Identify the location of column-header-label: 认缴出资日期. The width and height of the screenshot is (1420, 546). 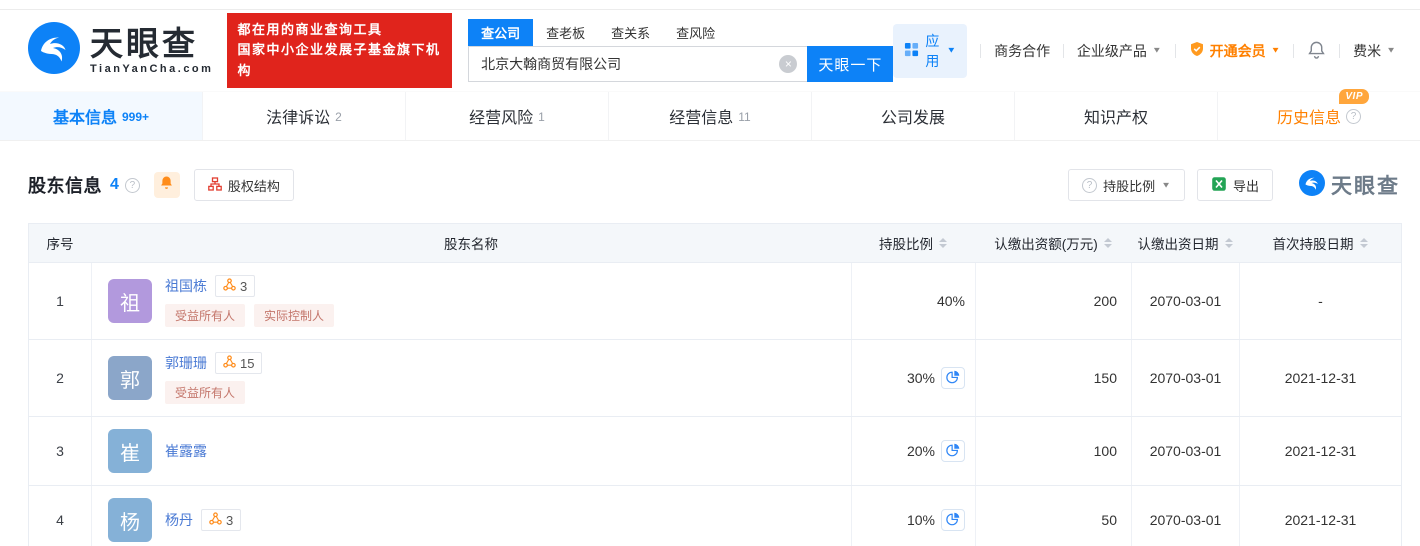
(1178, 244).